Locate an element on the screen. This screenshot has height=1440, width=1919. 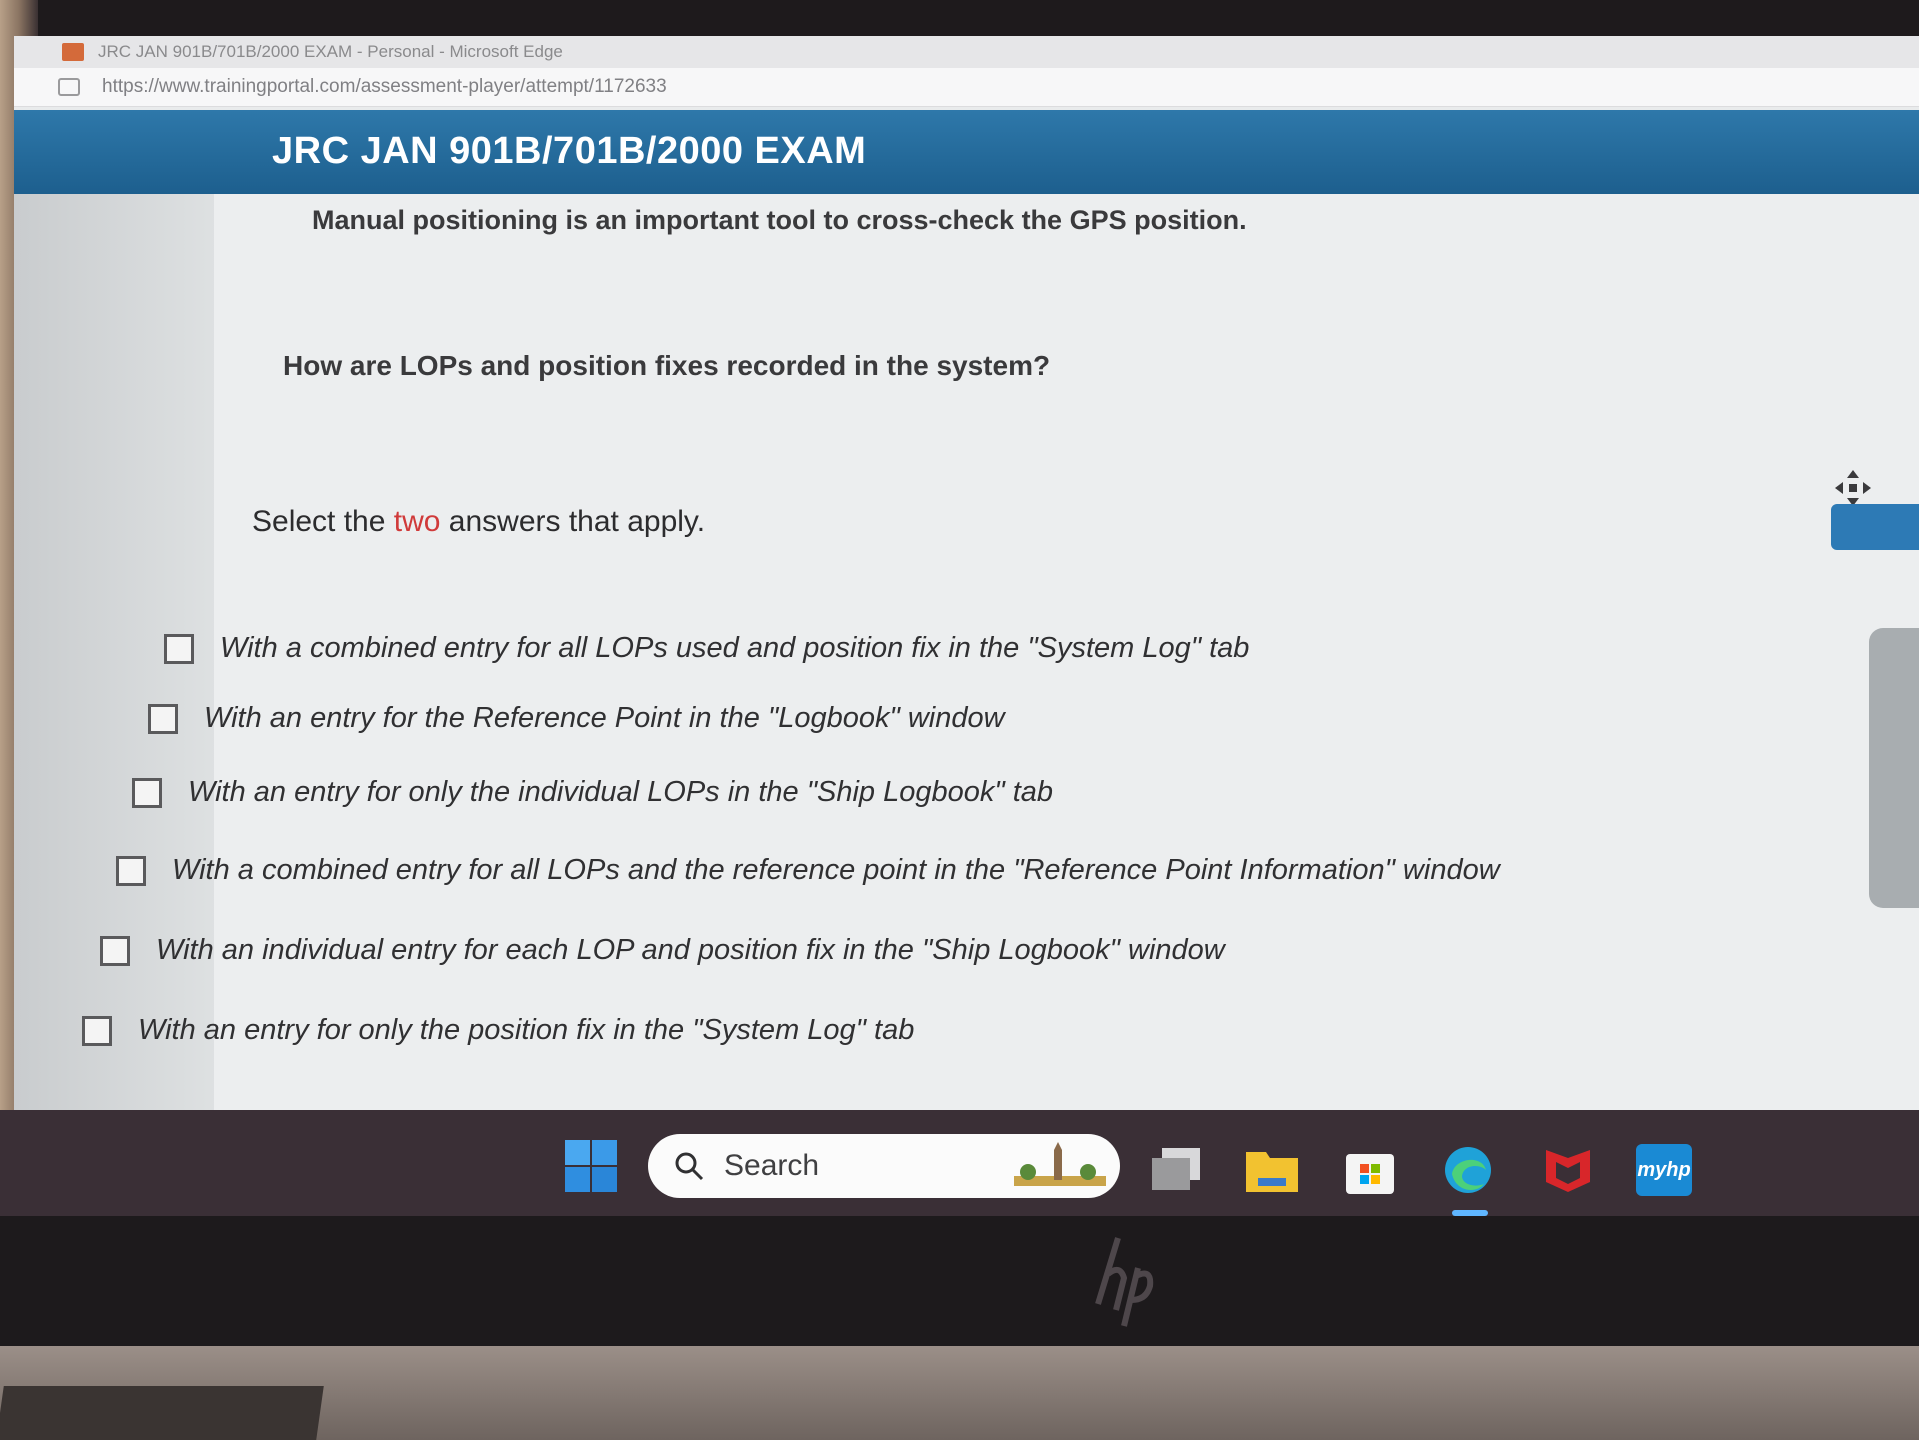
instruction-highlight: two is located at coordinates (417, 521).